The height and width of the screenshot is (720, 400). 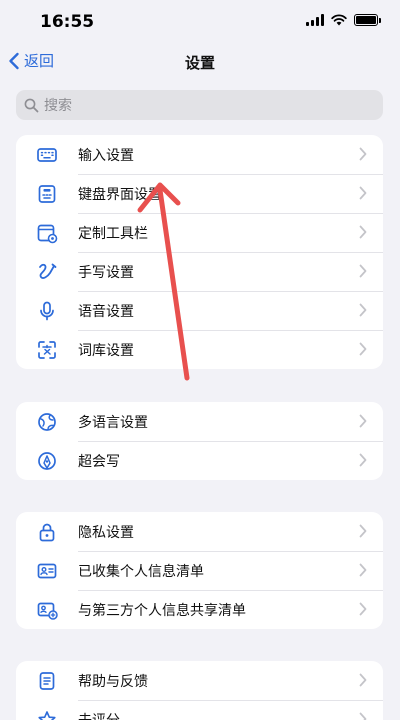 What do you see at coordinates (58, 106) in the screenshot?
I see `search-placeholder: 搜索` at bounding box center [58, 106].